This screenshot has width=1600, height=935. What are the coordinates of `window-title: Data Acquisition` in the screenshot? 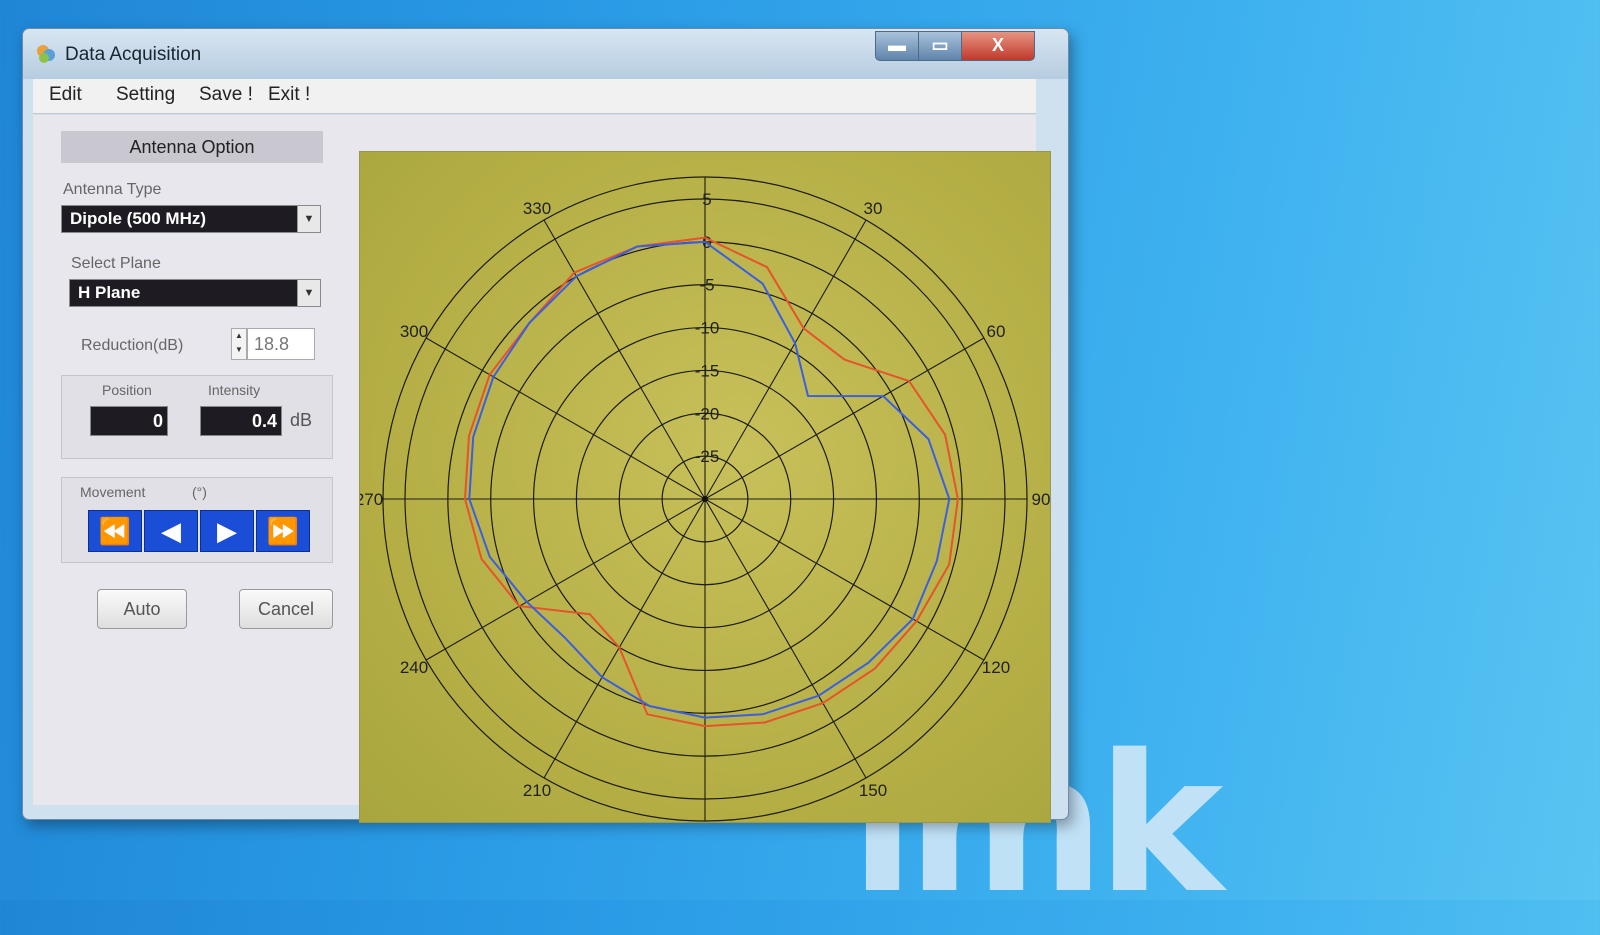 It's located at (133, 54).